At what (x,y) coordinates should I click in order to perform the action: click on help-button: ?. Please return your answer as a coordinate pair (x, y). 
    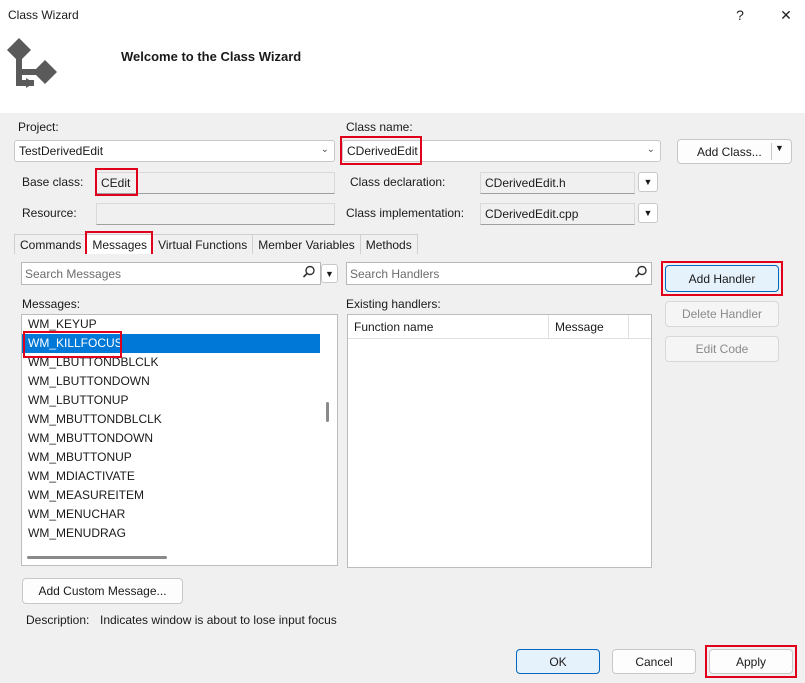
    Looking at the image, I should click on (740, 15).